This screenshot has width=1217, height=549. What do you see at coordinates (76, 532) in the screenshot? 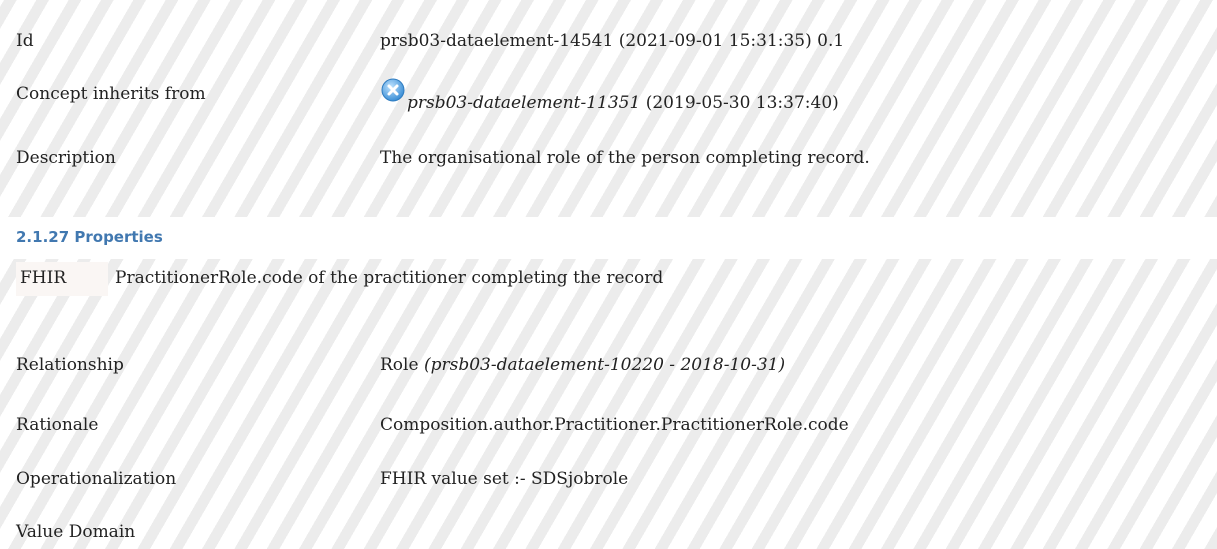
I see `value-domain-label: Value Domain` at bounding box center [76, 532].